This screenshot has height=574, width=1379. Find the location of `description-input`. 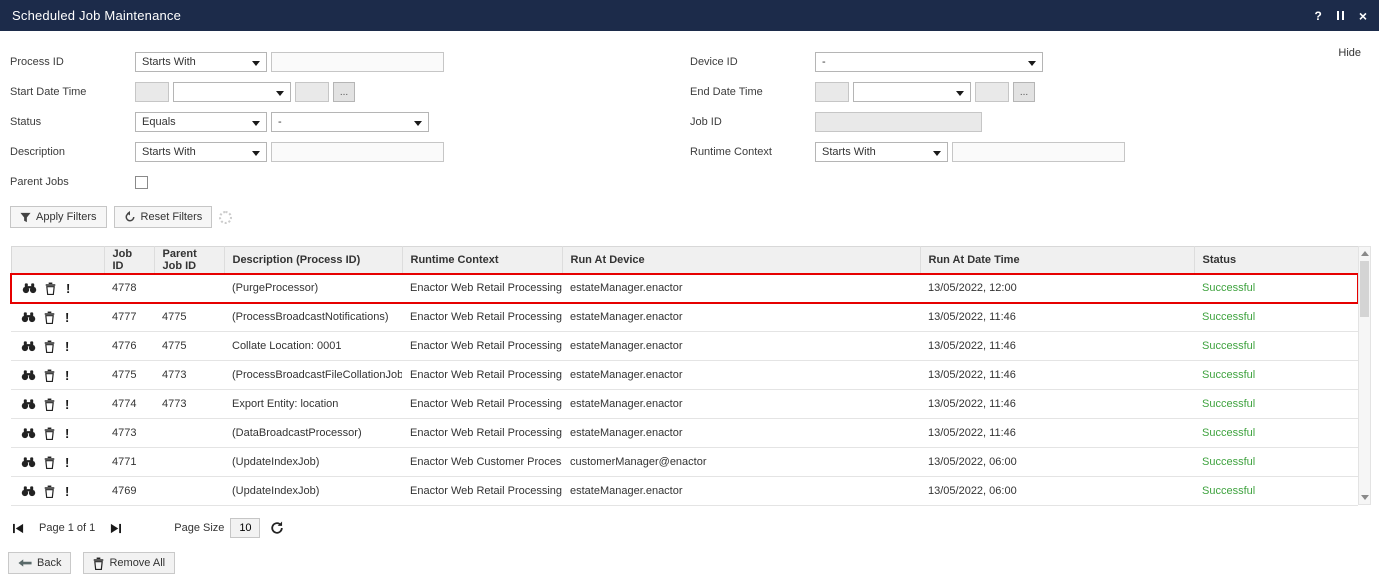

description-input is located at coordinates (357, 152).